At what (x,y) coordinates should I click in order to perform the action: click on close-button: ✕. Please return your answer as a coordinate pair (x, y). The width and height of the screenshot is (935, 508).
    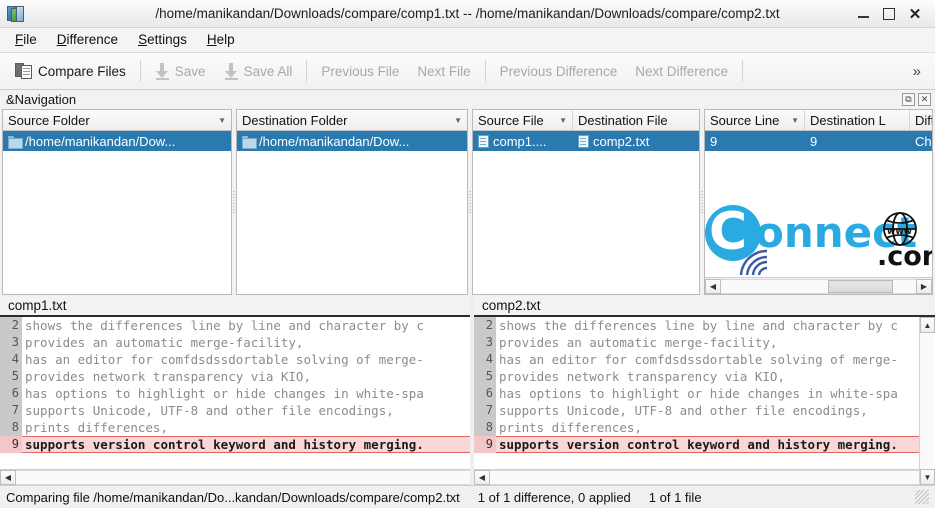
    Looking at the image, I should click on (915, 14).